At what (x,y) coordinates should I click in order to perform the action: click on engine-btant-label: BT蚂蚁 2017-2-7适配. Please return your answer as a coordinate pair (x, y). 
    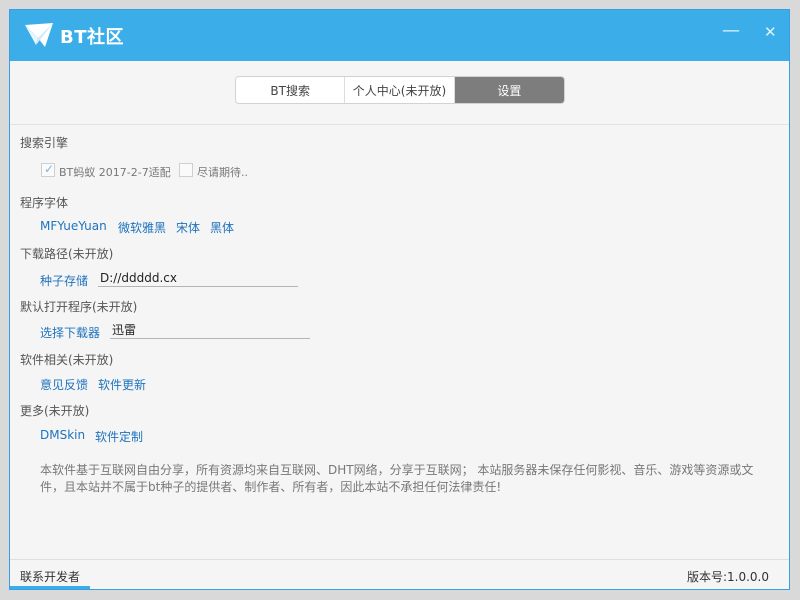
    Looking at the image, I should click on (115, 172).